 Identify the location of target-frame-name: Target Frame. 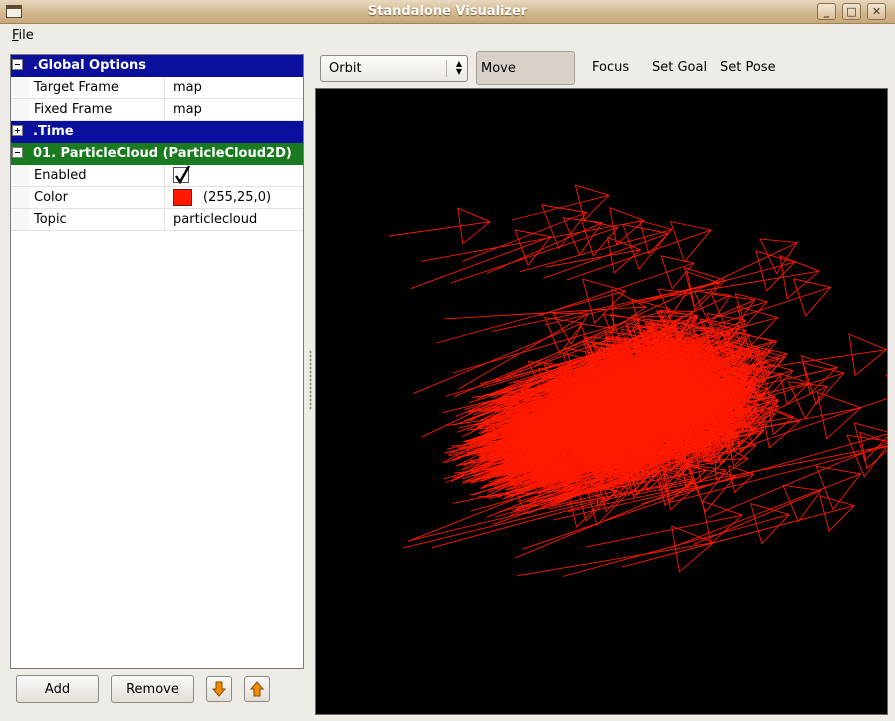
(97, 87).